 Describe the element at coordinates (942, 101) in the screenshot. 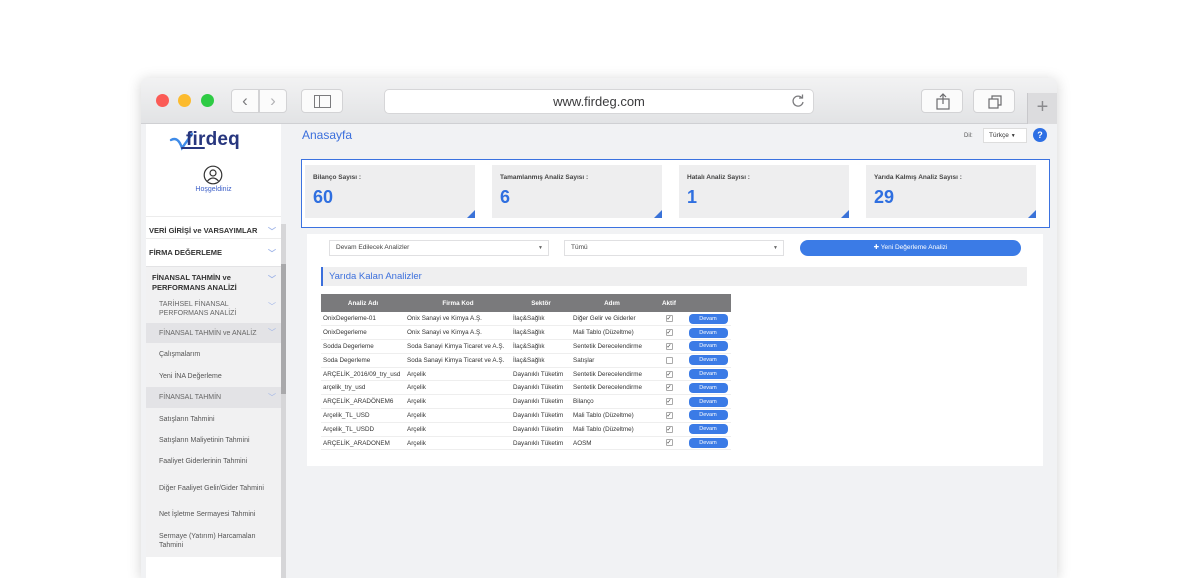

I see `share-button` at that location.